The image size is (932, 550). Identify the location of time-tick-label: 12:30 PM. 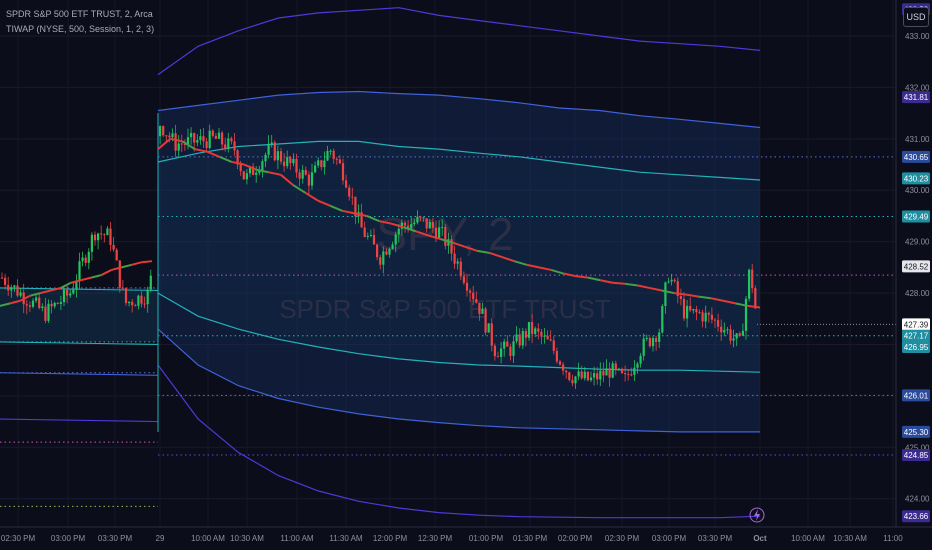
(435, 538).